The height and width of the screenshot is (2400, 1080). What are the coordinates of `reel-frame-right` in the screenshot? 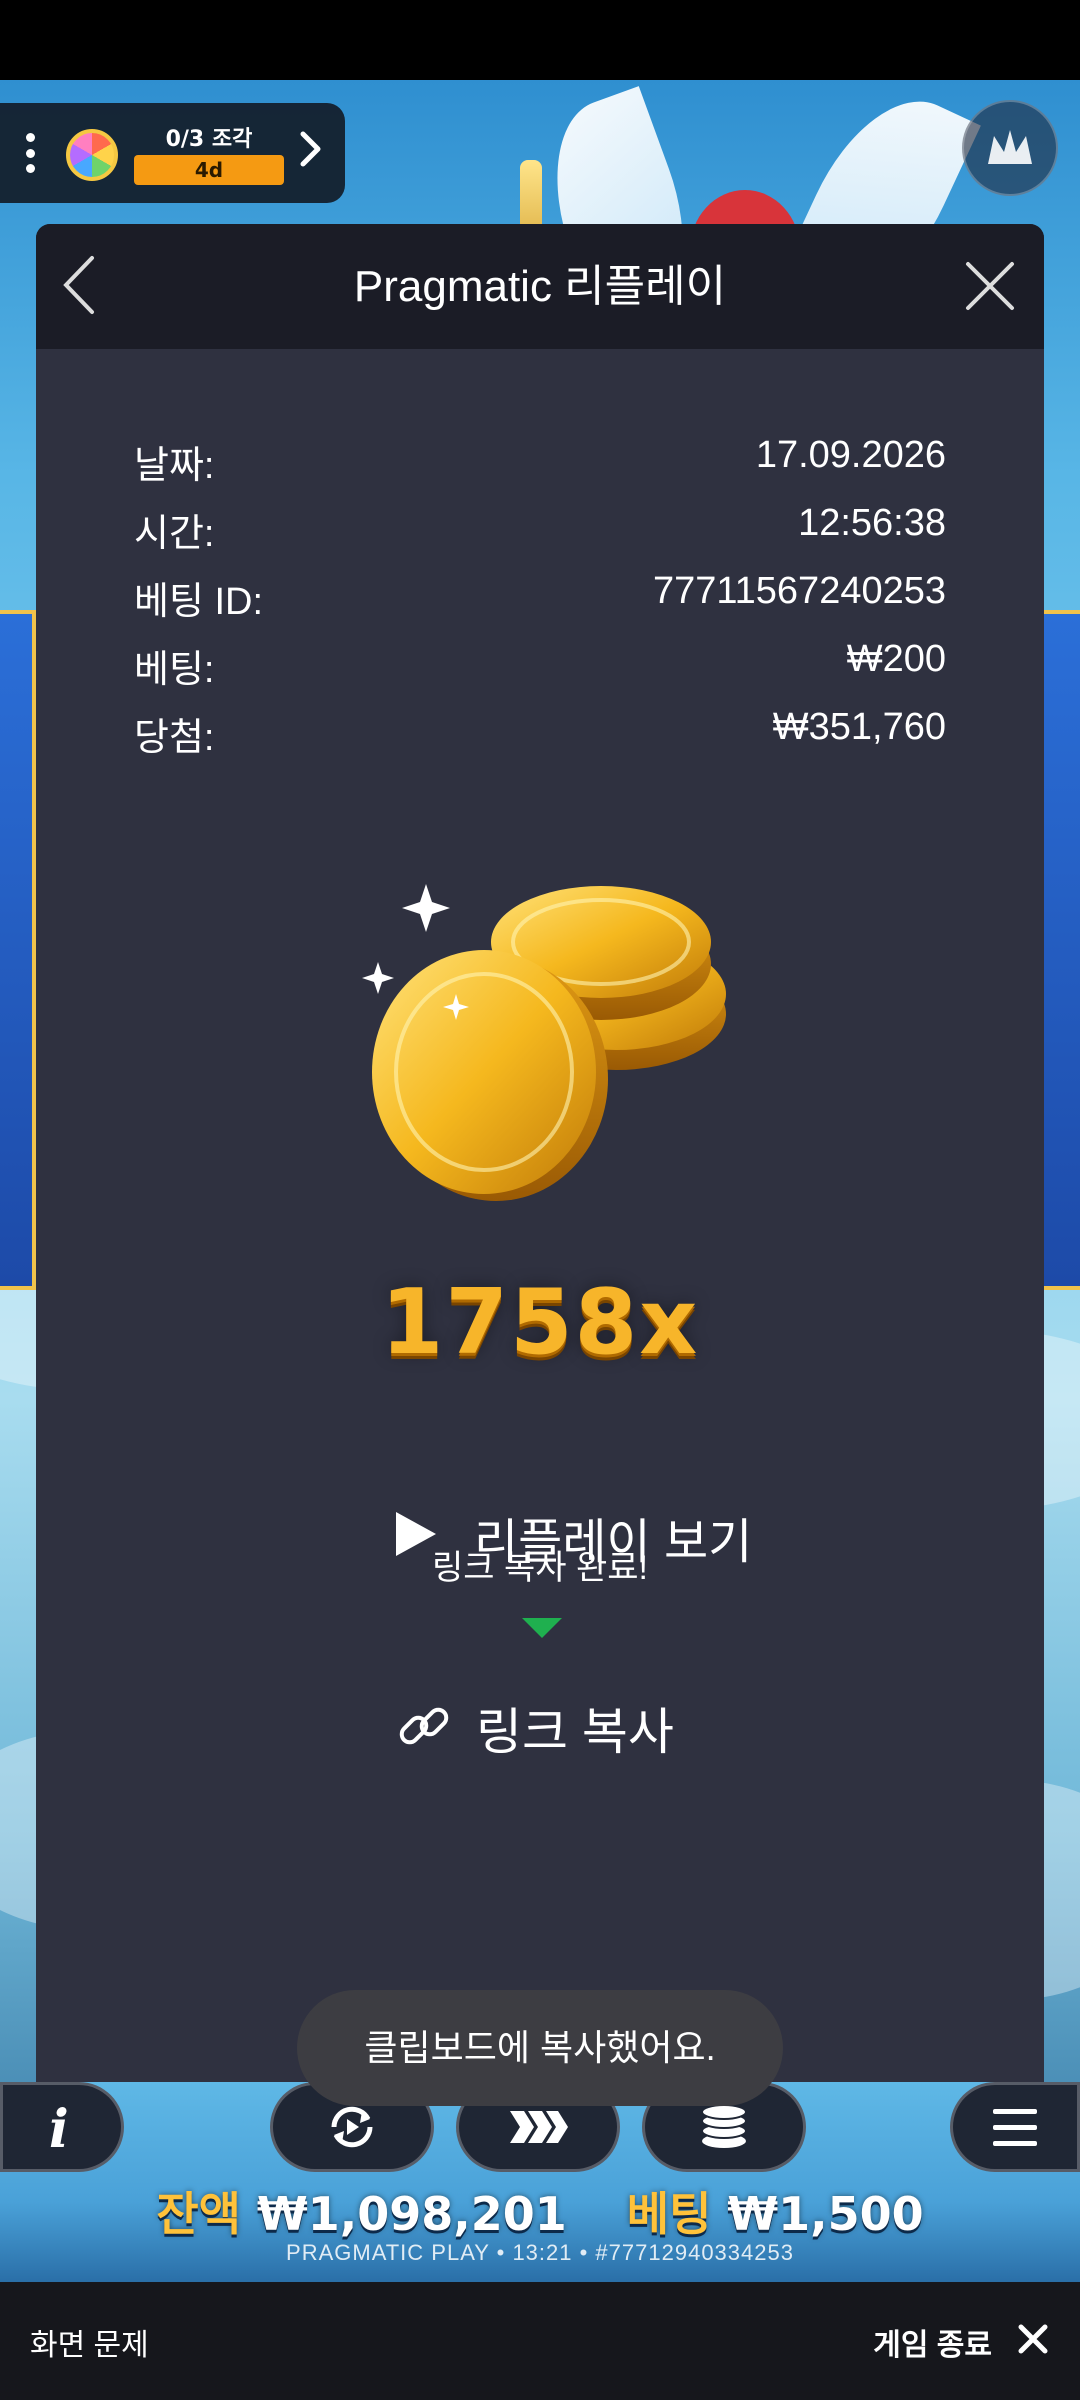 It's located at (1060, 950).